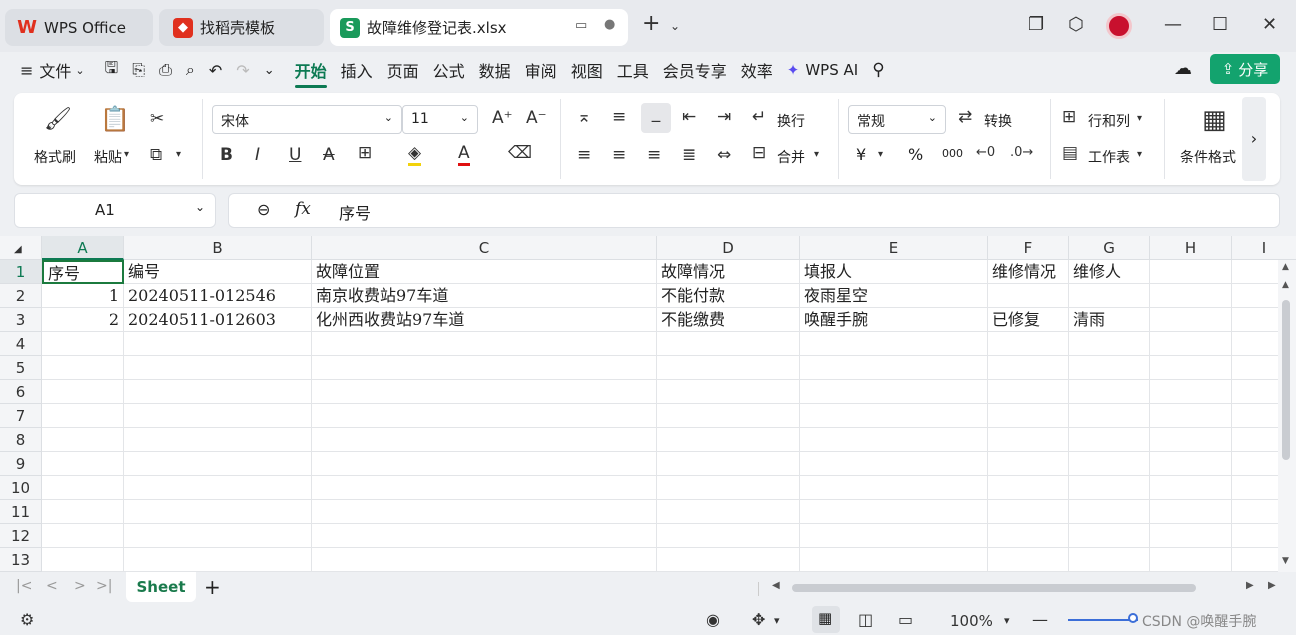 The image size is (1296, 635). Describe the element at coordinates (994, 588) in the screenshot. I see `horizontal-scroll-thumb` at that location.